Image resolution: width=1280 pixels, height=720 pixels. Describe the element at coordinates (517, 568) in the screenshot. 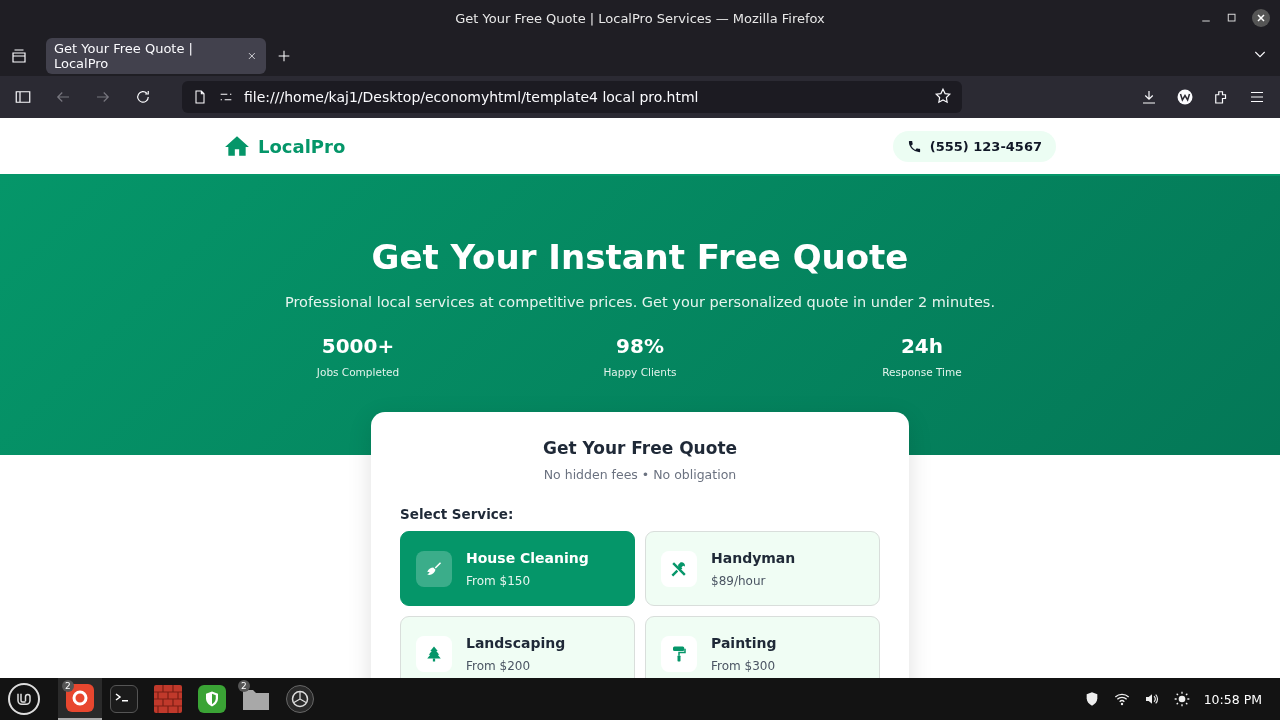

I see `service-option: House Cleaning From $150` at that location.